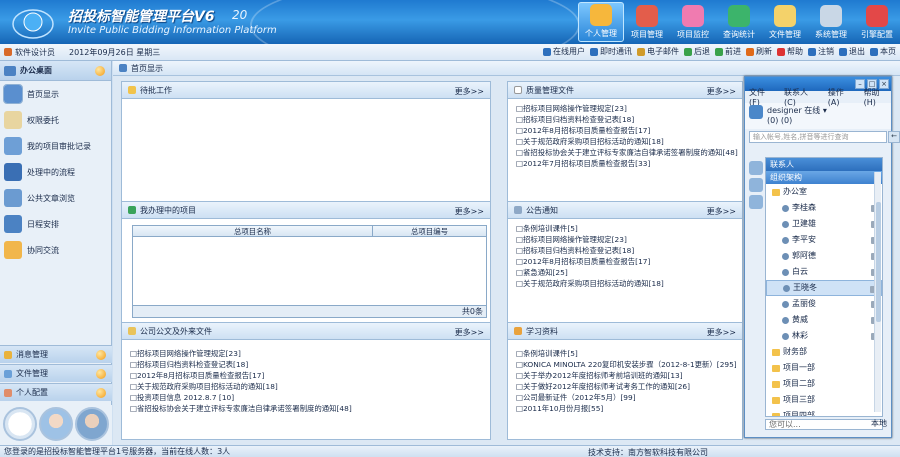  I want to click on department-item: 项目三部, so click(824, 400).